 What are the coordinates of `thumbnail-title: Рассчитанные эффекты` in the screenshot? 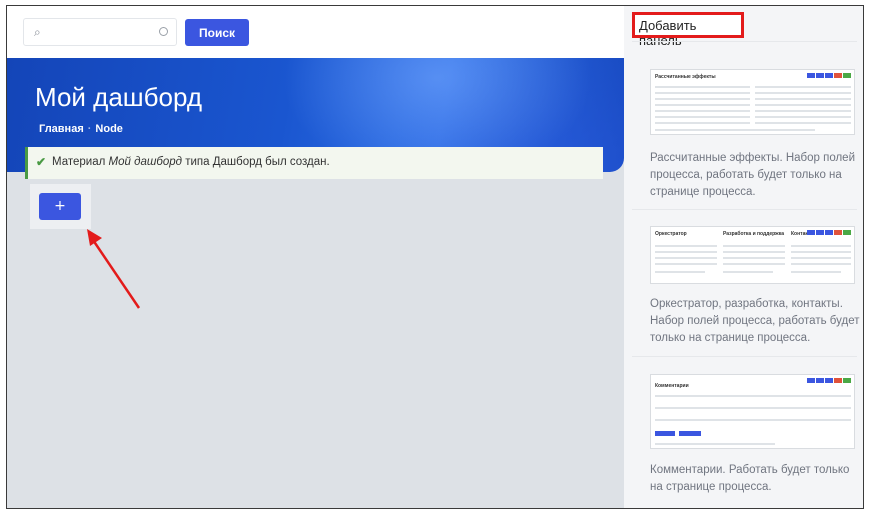 It's located at (685, 77).